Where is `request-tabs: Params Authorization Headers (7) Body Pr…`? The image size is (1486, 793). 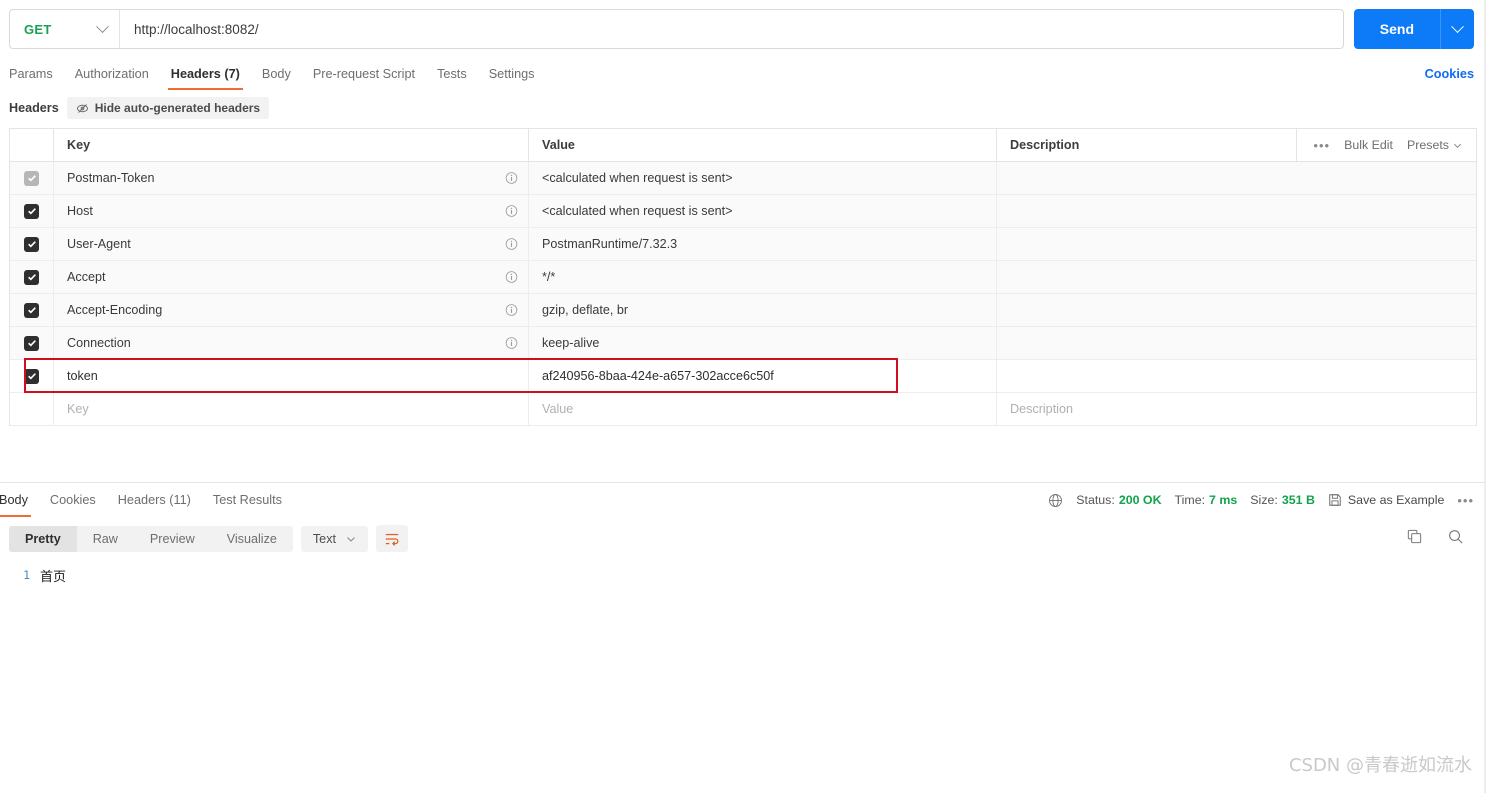
request-tabs: Params Authorization Headers (7) Body Pr… is located at coordinates (743, 74).